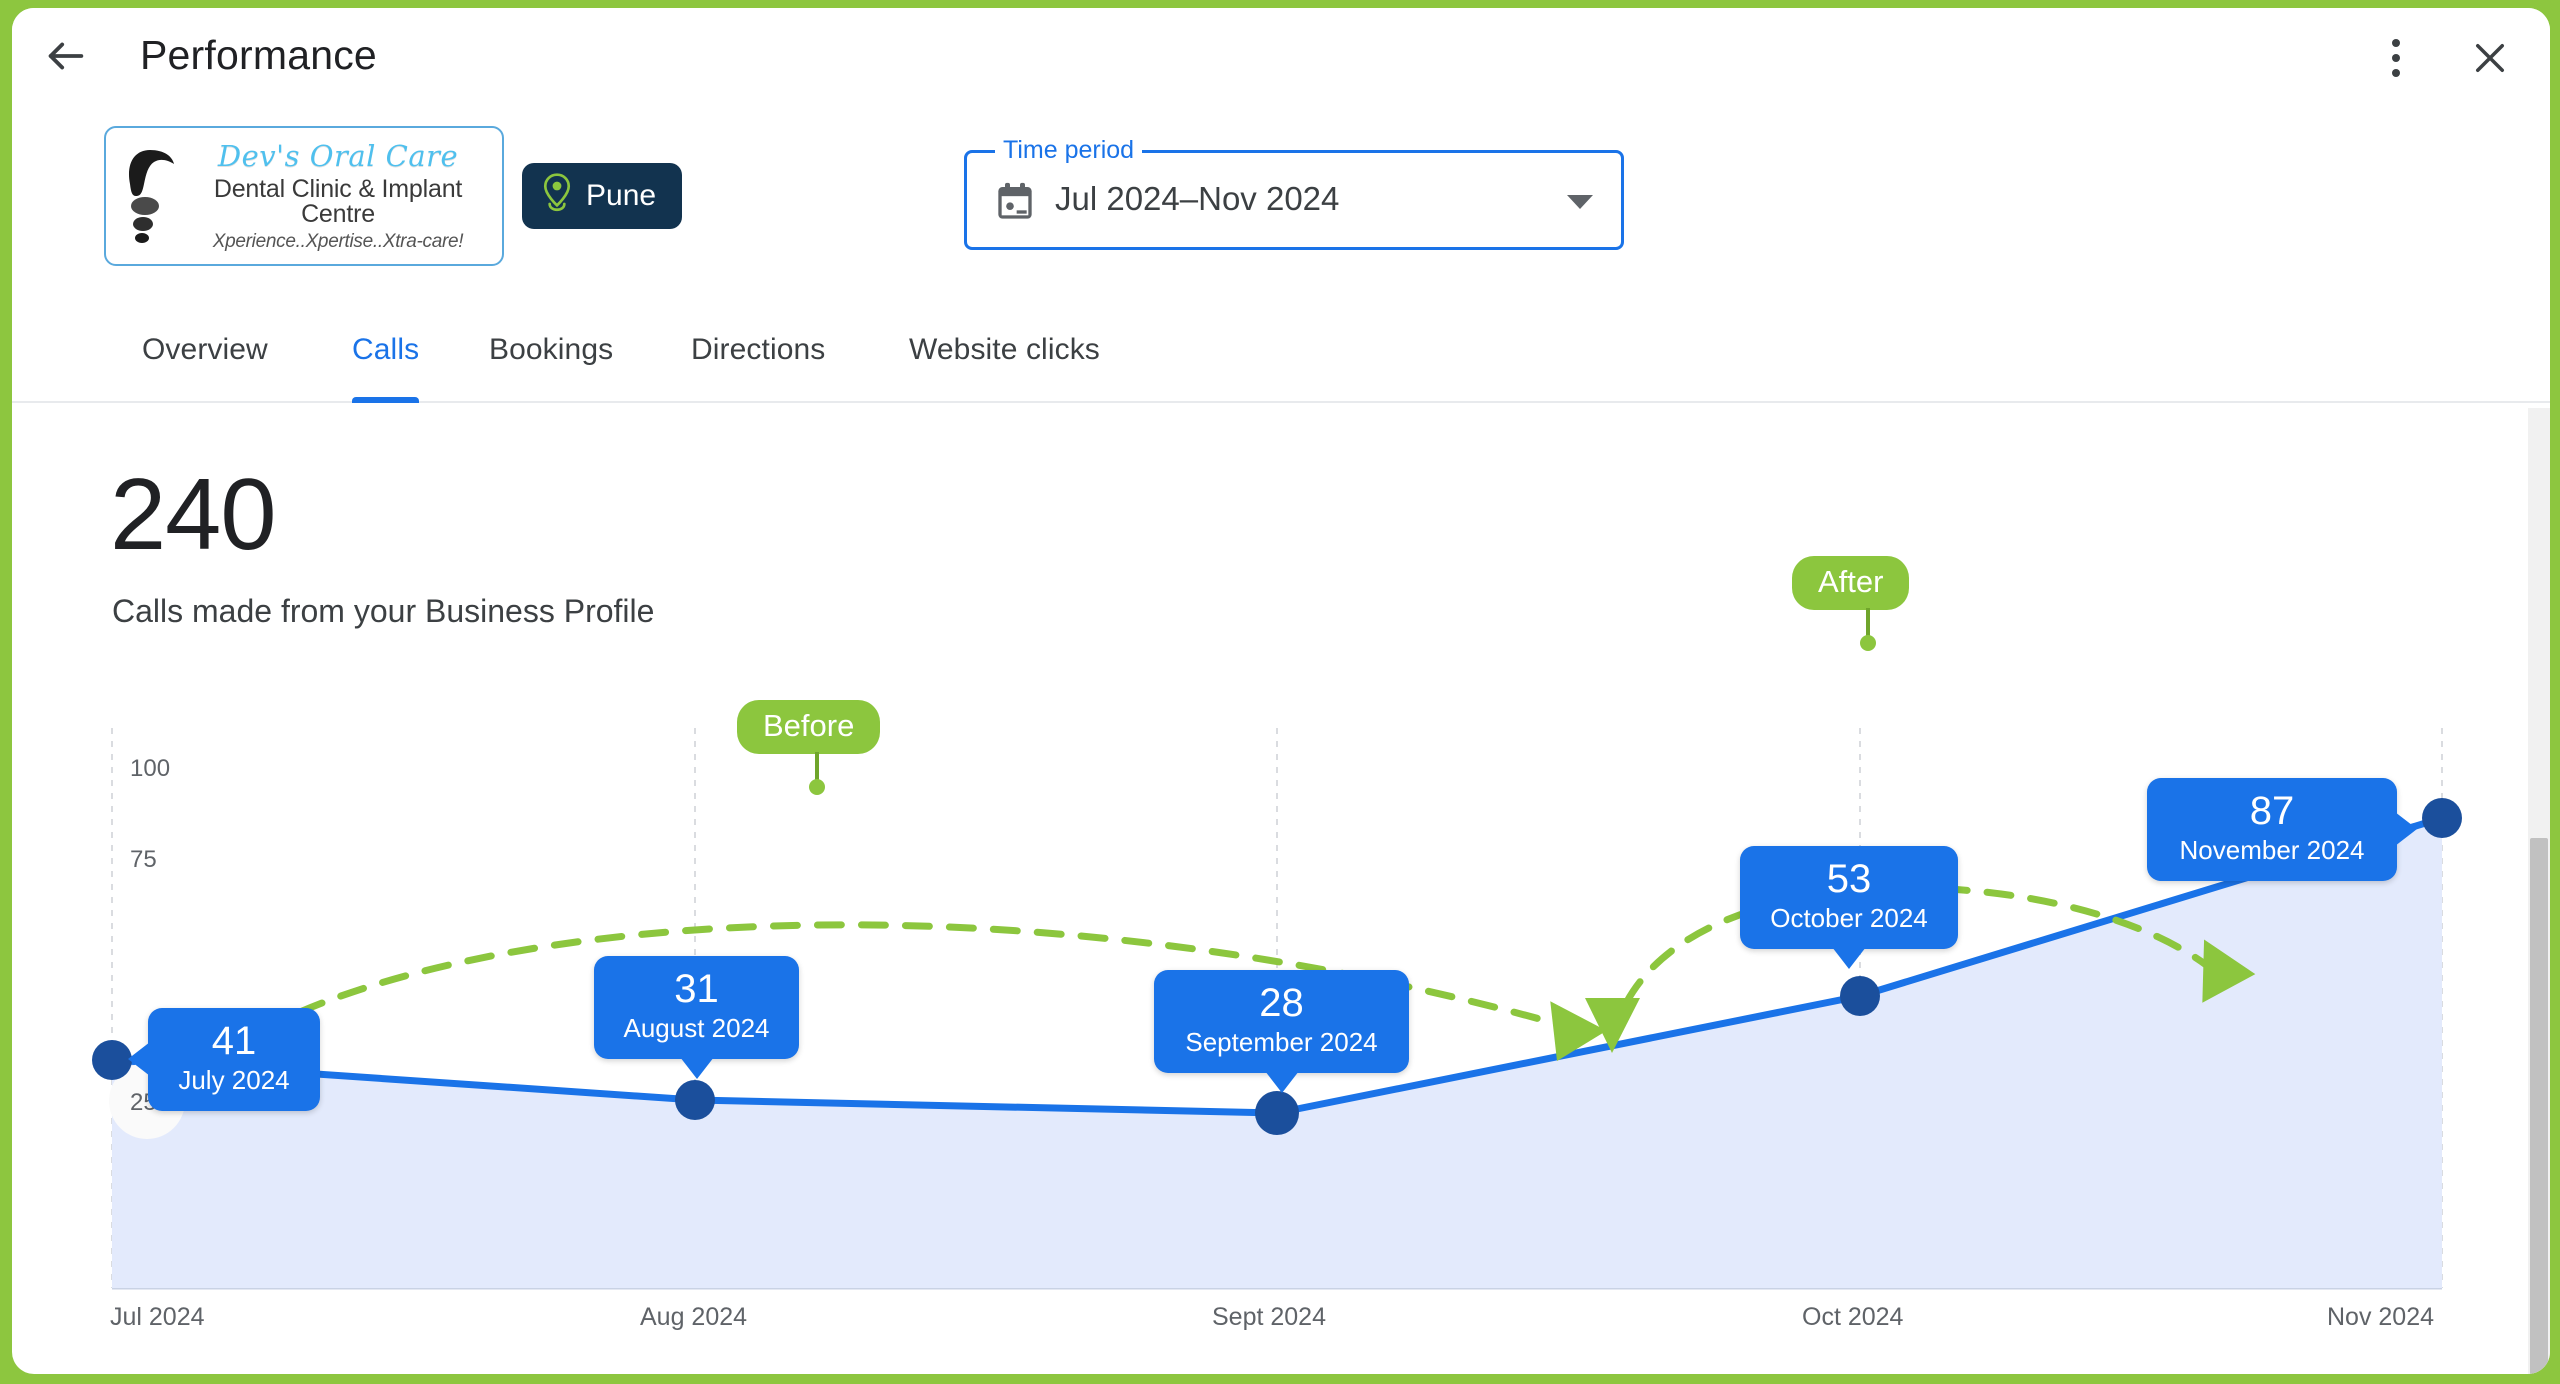  I want to click on data-point-nov, so click(2442, 818).